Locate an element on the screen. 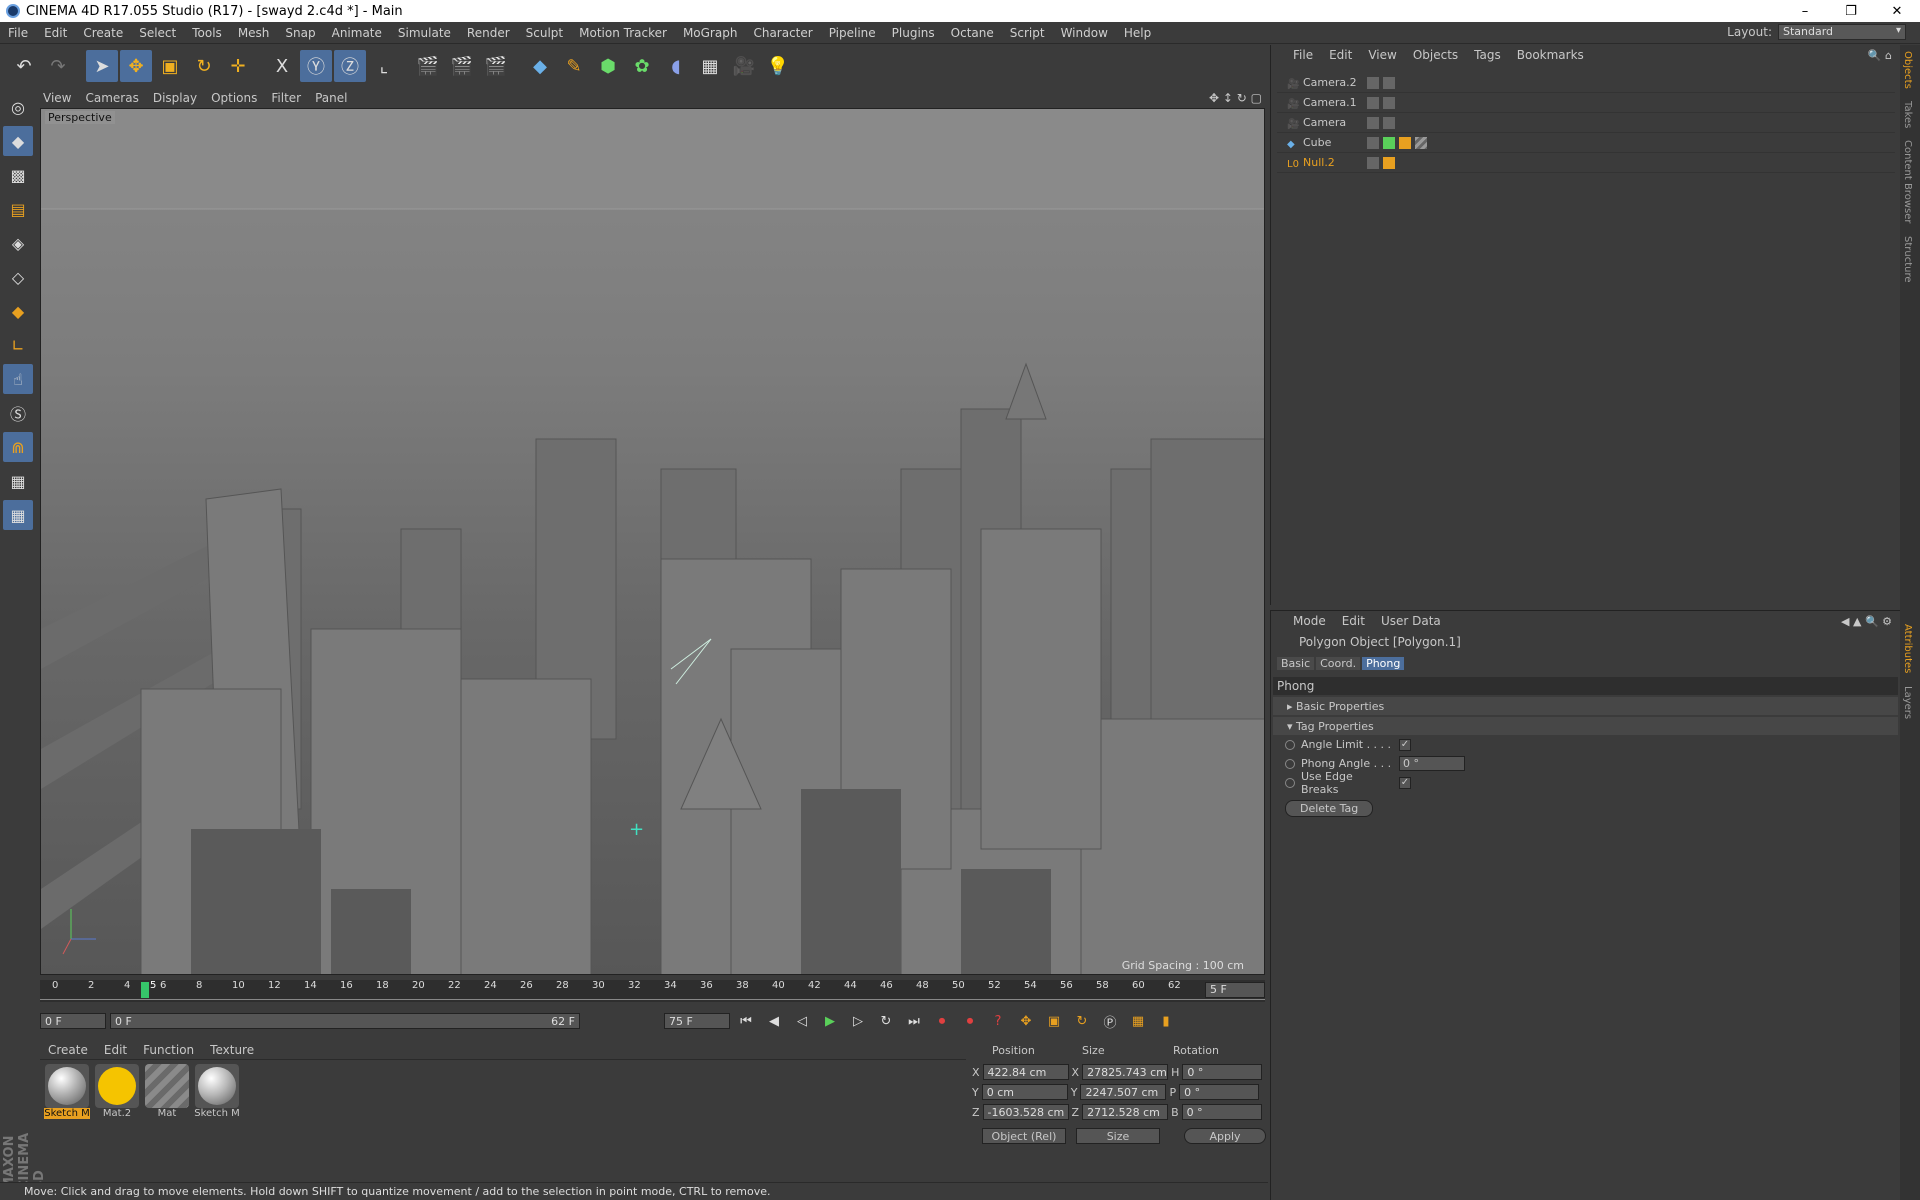 This screenshot has width=1920, height=1200. coordinate-system-icon: ⌞ is located at coordinates (384, 66).